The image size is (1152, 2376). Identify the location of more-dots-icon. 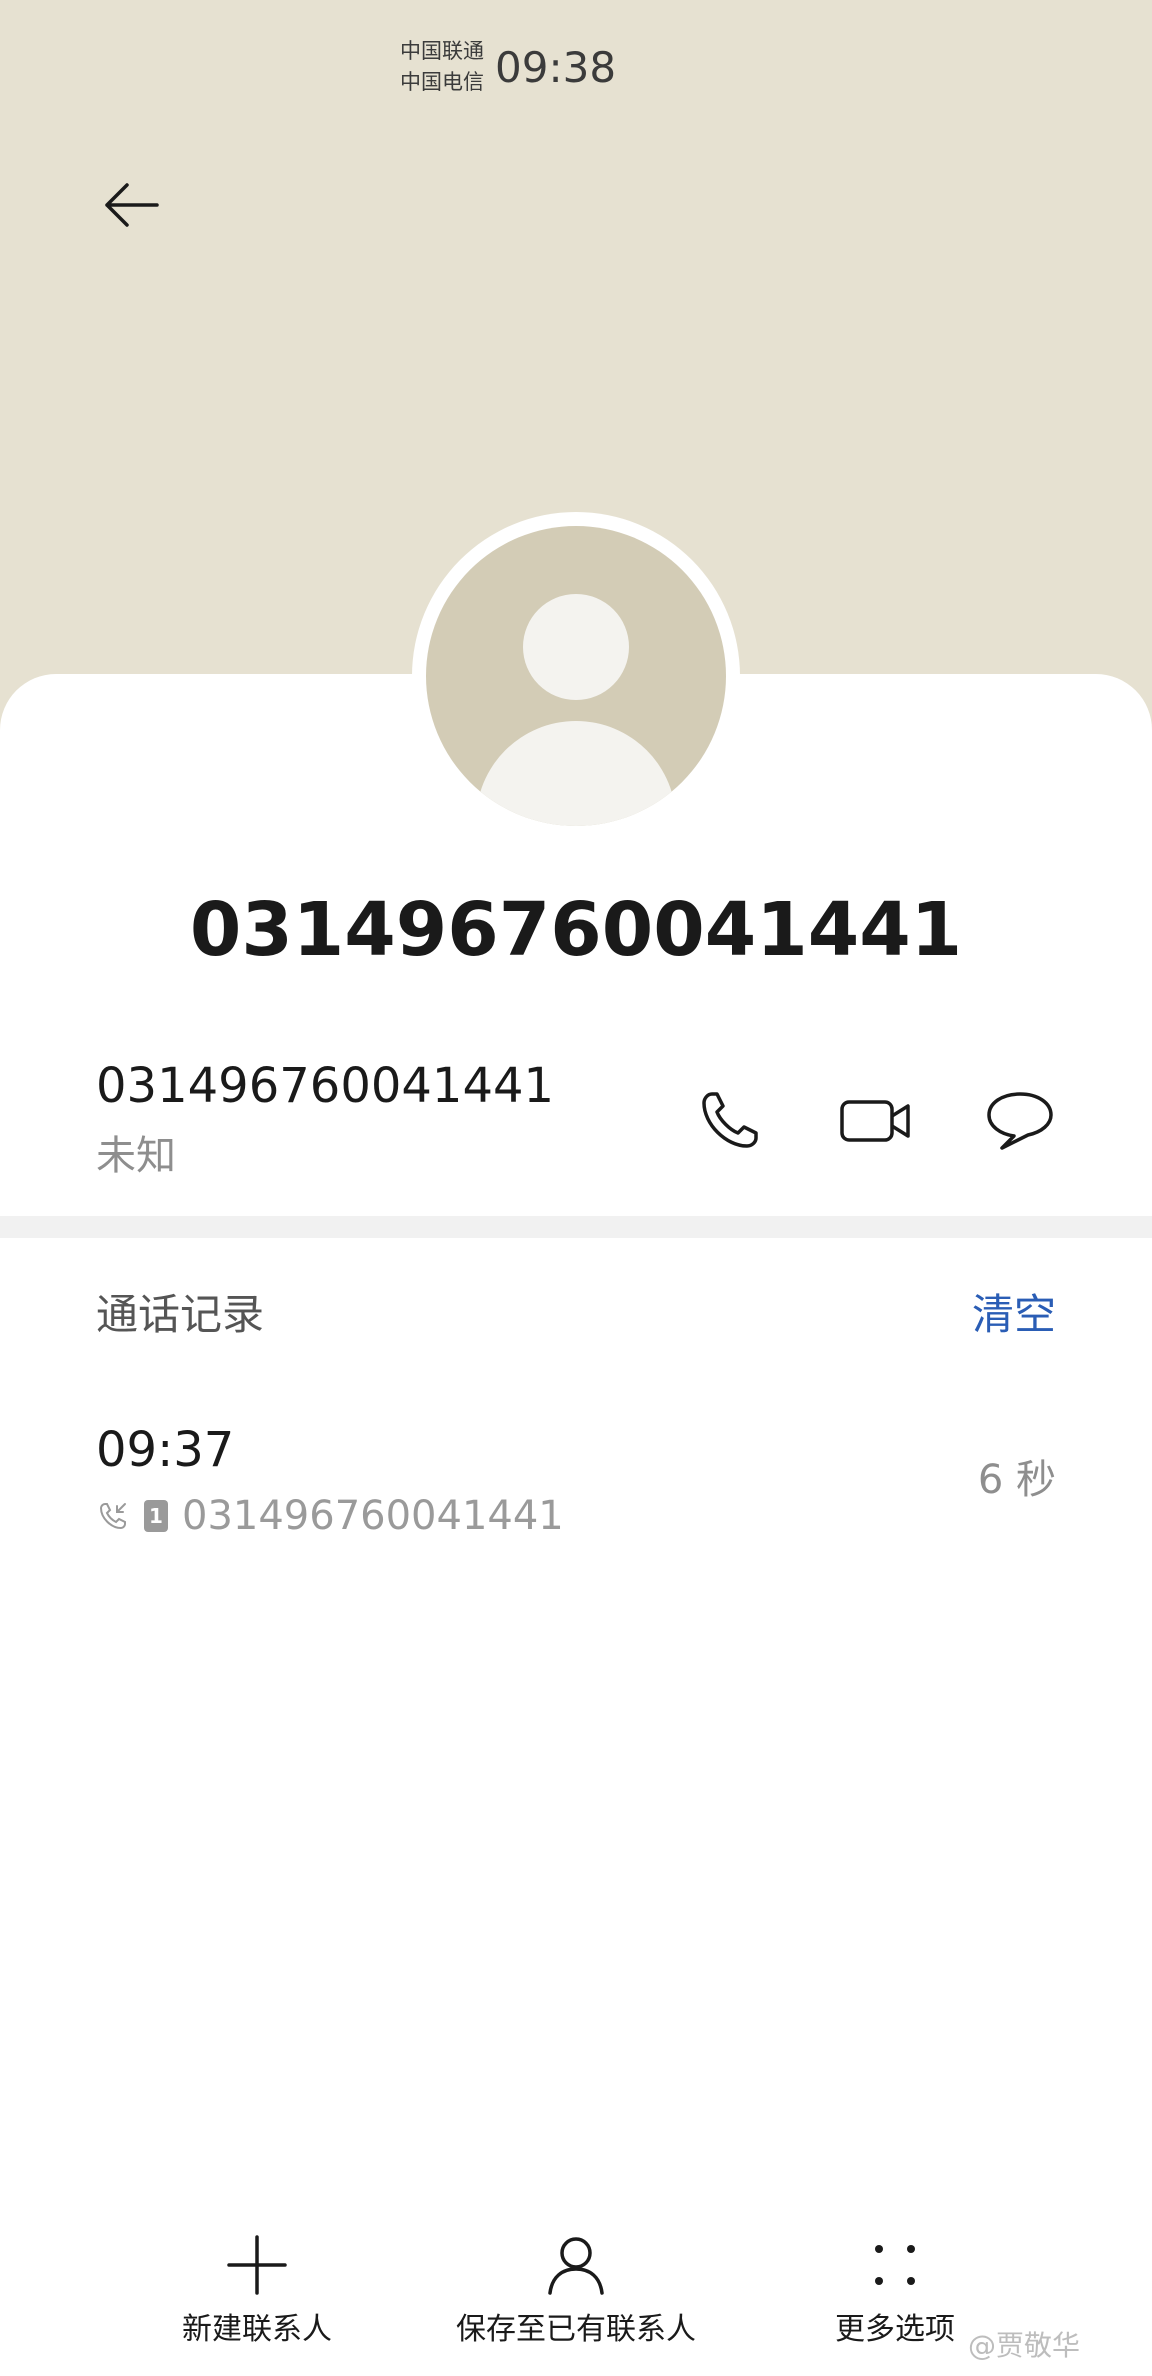
(895, 2265).